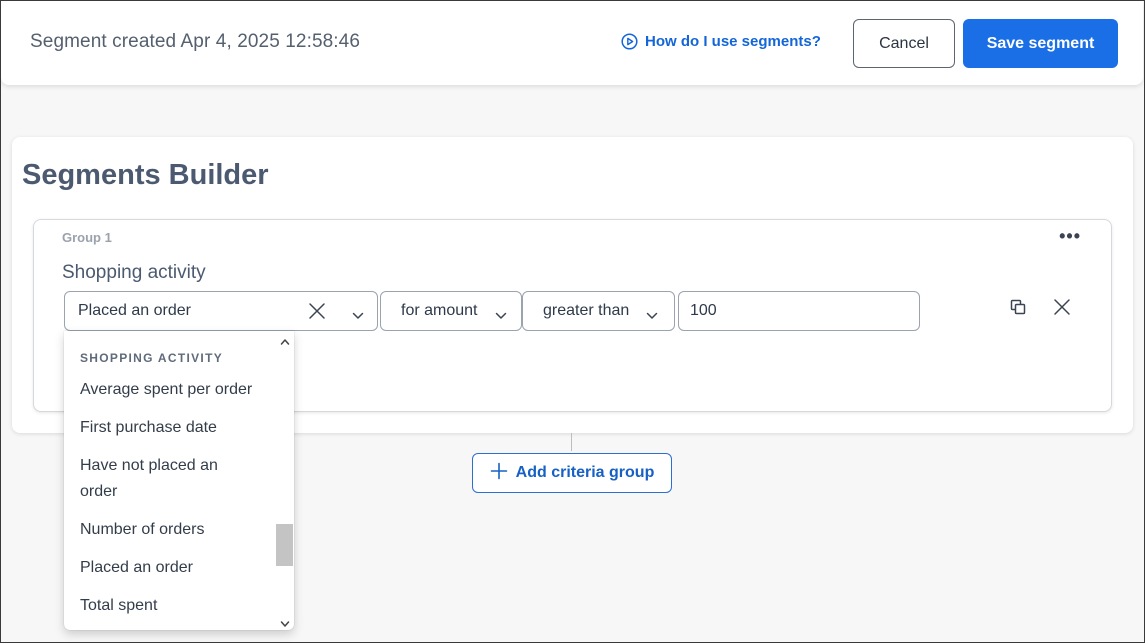 The width and height of the screenshot is (1145, 643). What do you see at coordinates (134, 272) in the screenshot?
I see `group-heading: Shopping activity` at bounding box center [134, 272].